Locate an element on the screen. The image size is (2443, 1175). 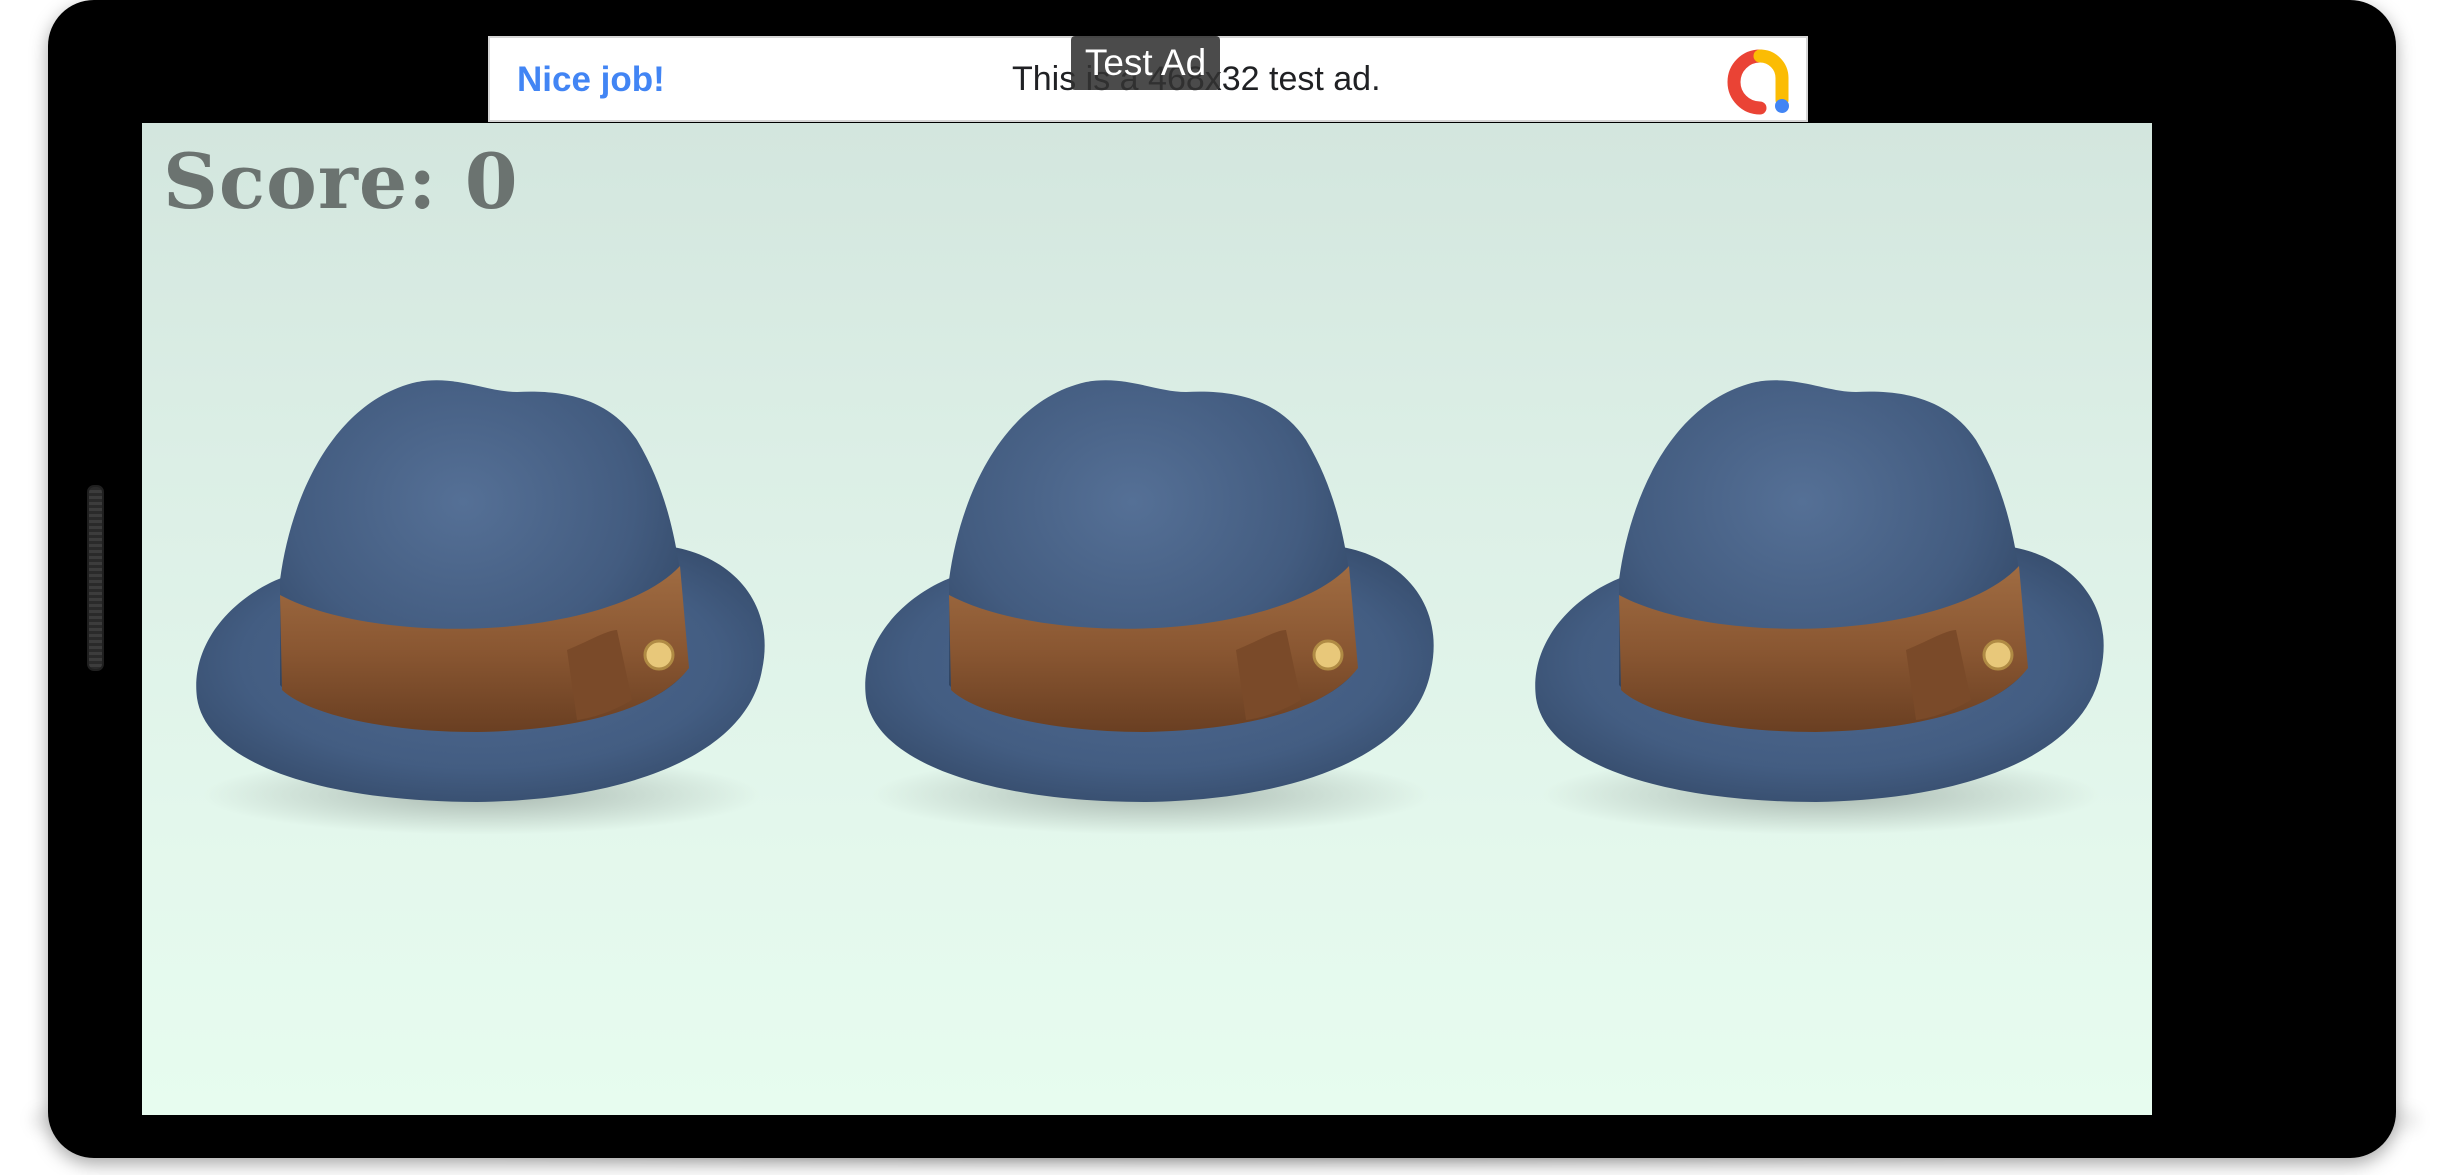
score-display: Score: 0 is located at coordinates (341, 181).